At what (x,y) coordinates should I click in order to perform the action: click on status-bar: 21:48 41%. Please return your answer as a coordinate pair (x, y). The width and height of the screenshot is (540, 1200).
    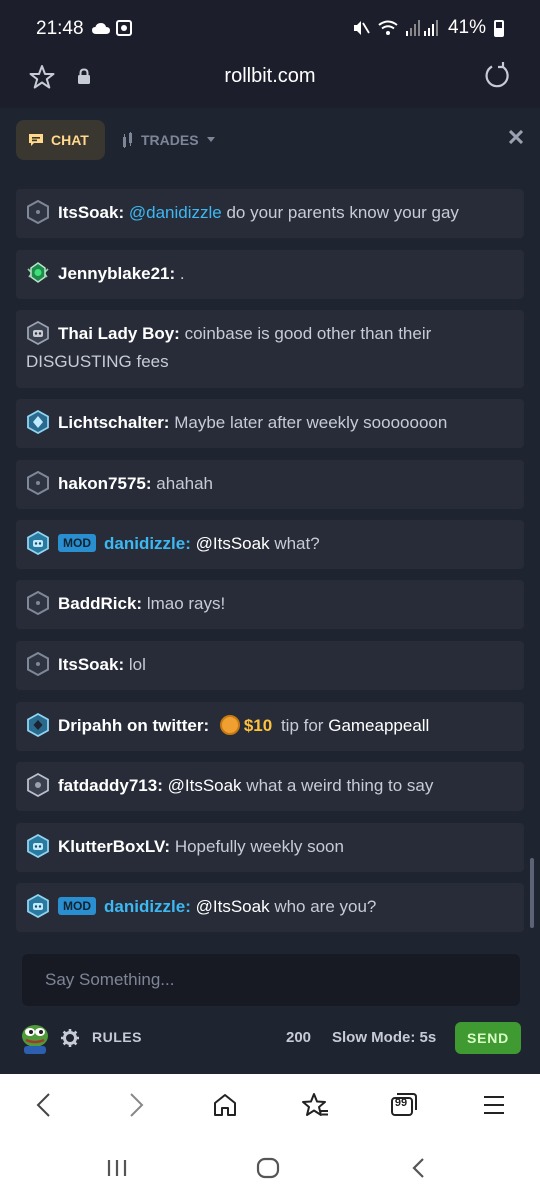
    Looking at the image, I should click on (270, 29).